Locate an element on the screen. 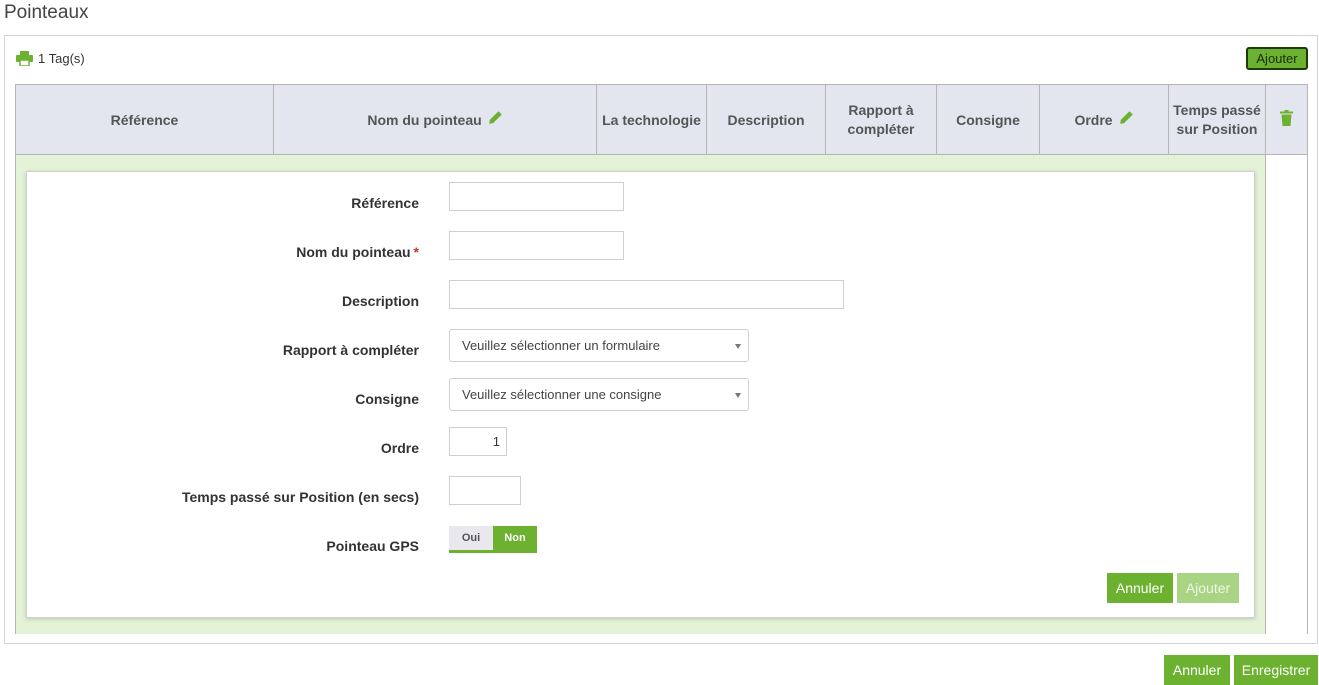  print-icon is located at coordinates (24, 58).